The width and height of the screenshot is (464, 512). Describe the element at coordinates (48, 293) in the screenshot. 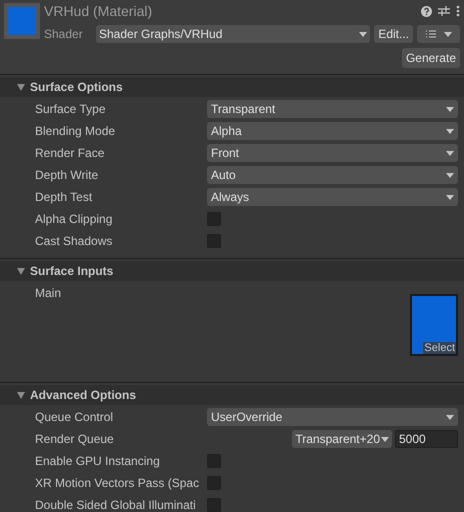

I see `property-label: Main` at that location.